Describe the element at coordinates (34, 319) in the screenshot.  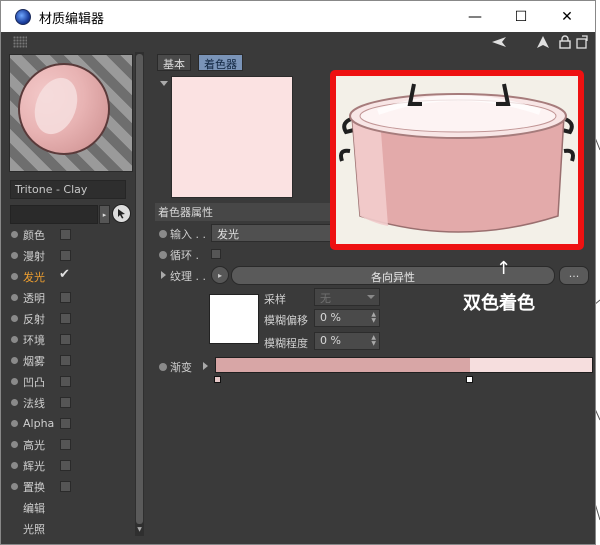
I see `channel-label: 反射` at that location.